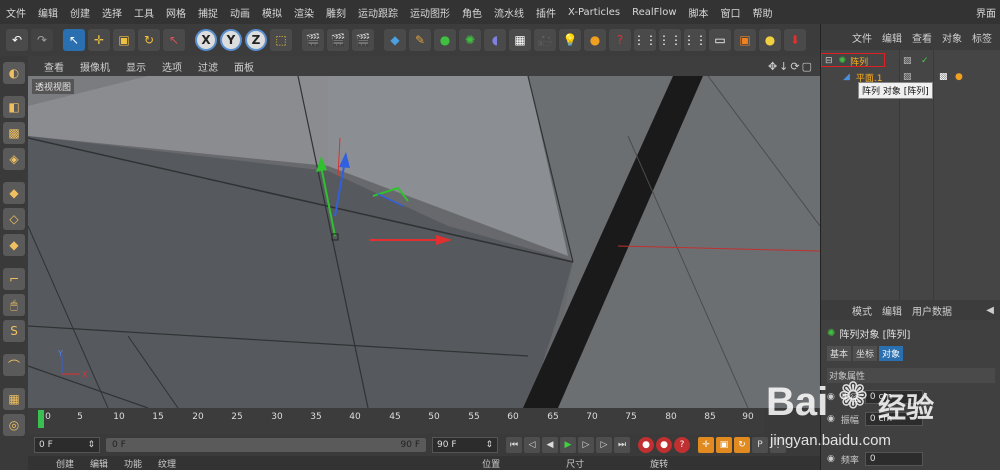  Describe the element at coordinates (65, 463) in the screenshot. I see `material-menu-create: 创建` at that location.